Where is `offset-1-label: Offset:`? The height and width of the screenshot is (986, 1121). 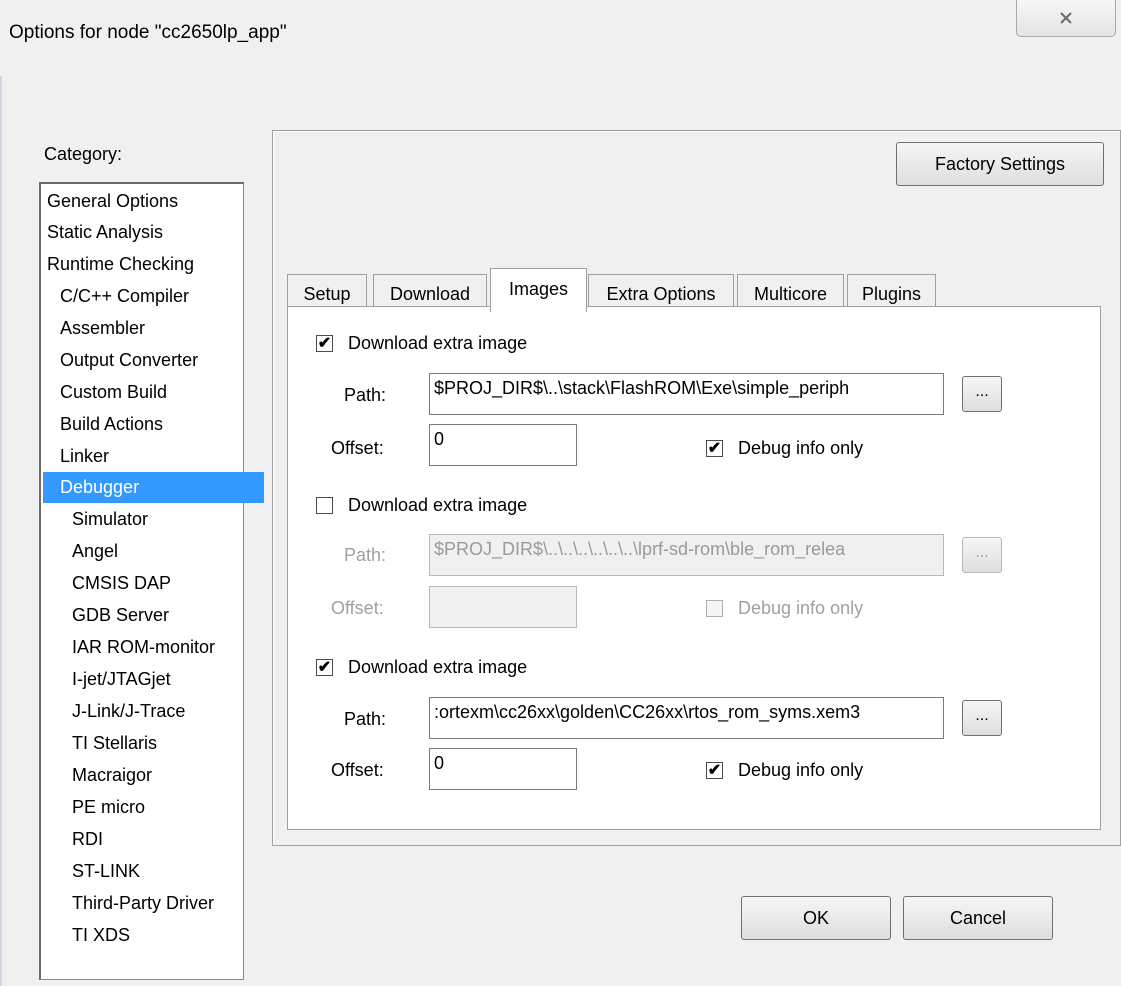 offset-1-label: Offset: is located at coordinates (357, 448).